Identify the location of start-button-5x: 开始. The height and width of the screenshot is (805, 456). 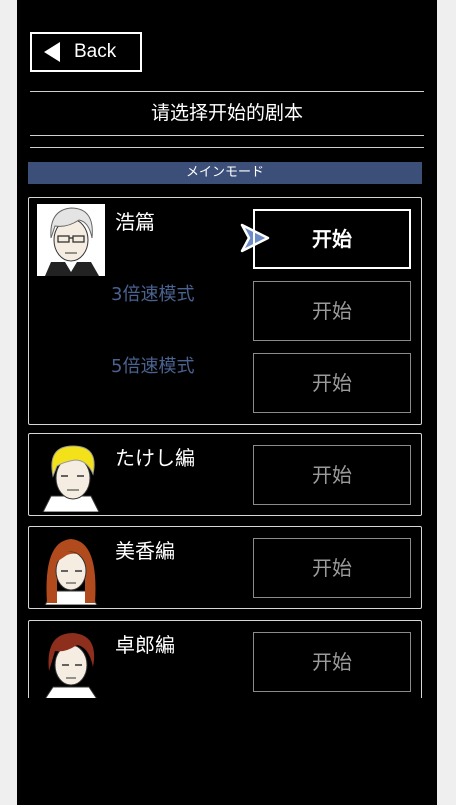
(332, 383).